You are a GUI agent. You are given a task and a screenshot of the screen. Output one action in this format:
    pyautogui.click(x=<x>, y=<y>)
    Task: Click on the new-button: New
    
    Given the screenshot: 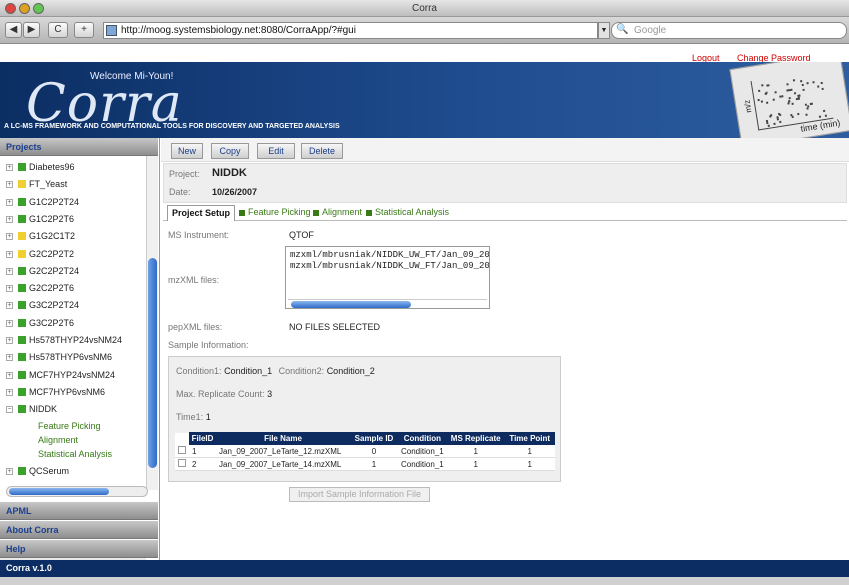 What is the action you would take?
    pyautogui.click(x=187, y=151)
    